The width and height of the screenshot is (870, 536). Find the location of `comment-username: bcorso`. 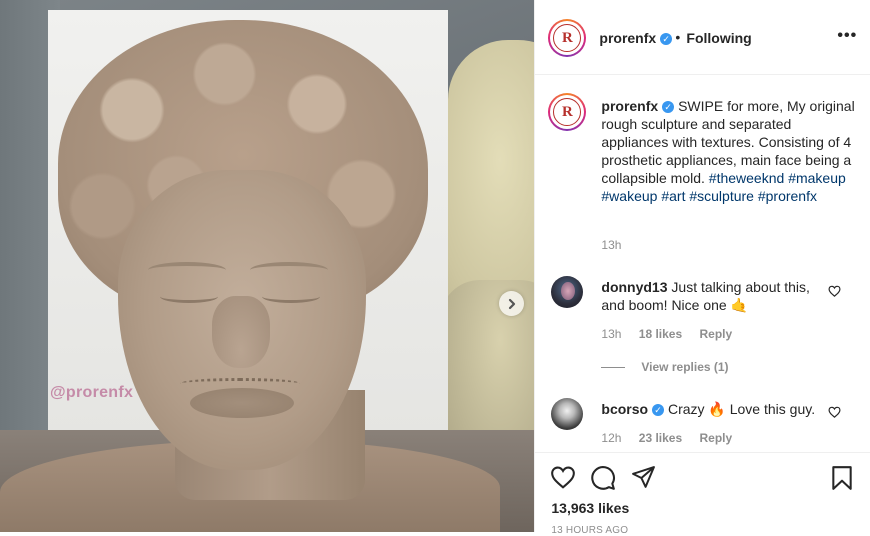

comment-username: bcorso is located at coordinates (624, 409).